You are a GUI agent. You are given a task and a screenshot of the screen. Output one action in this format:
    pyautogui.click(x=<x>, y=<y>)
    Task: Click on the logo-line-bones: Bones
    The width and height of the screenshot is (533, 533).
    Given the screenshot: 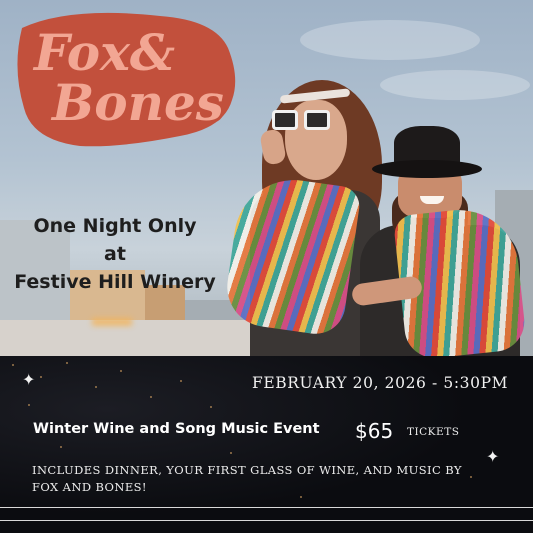 What is the action you would take?
    pyautogui.click(x=137, y=102)
    